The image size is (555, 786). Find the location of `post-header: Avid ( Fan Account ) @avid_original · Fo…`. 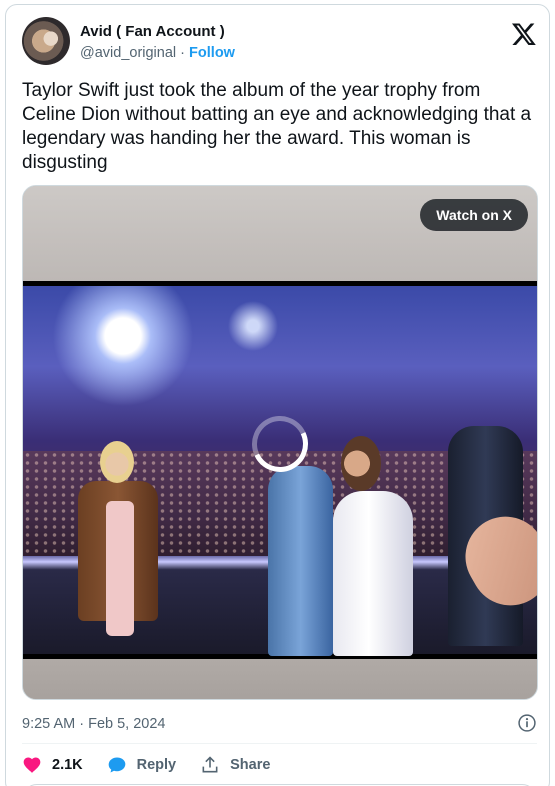

post-header: Avid ( Fan Account ) @avid_original · Fo… is located at coordinates (279, 43).